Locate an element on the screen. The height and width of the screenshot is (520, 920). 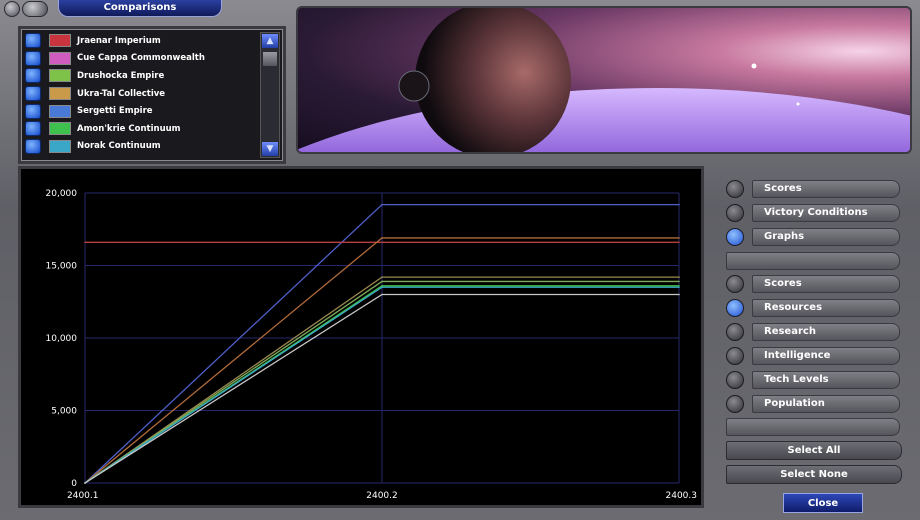
graph-population-button: Population is located at coordinates (813, 404).